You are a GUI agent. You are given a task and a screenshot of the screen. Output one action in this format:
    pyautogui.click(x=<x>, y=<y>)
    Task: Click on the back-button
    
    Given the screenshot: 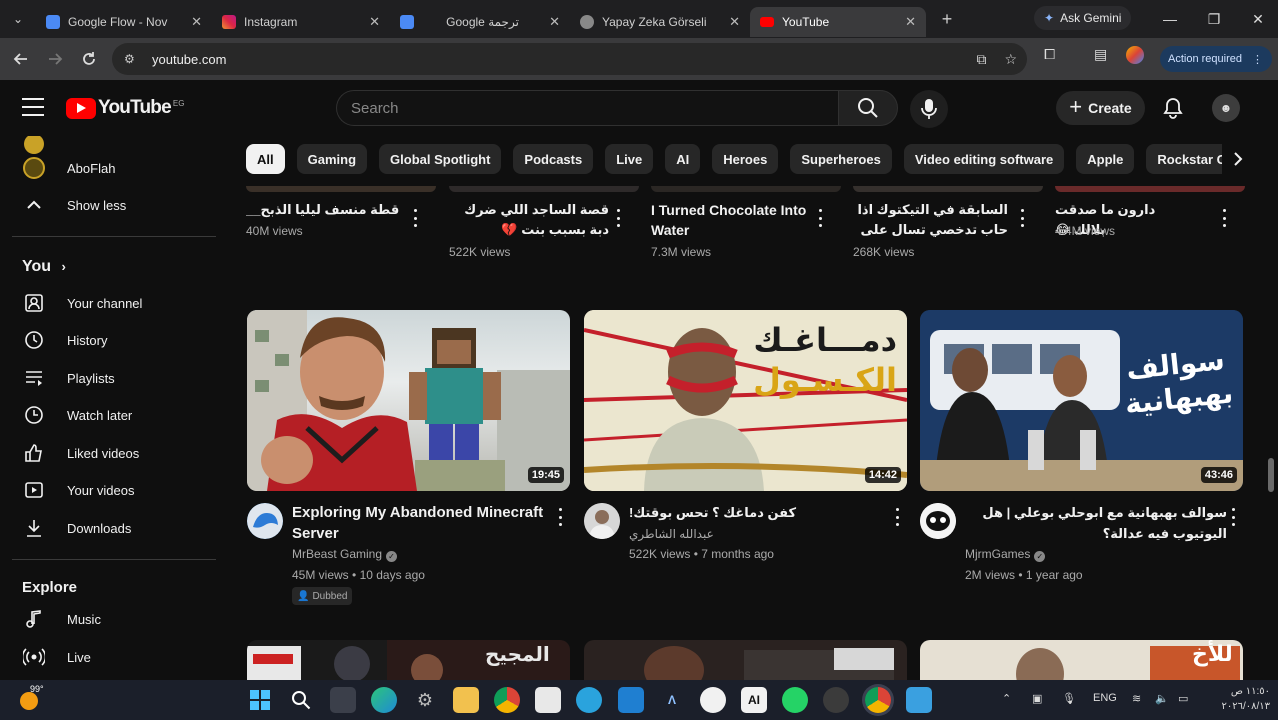 What is the action you would take?
    pyautogui.click(x=21, y=59)
    